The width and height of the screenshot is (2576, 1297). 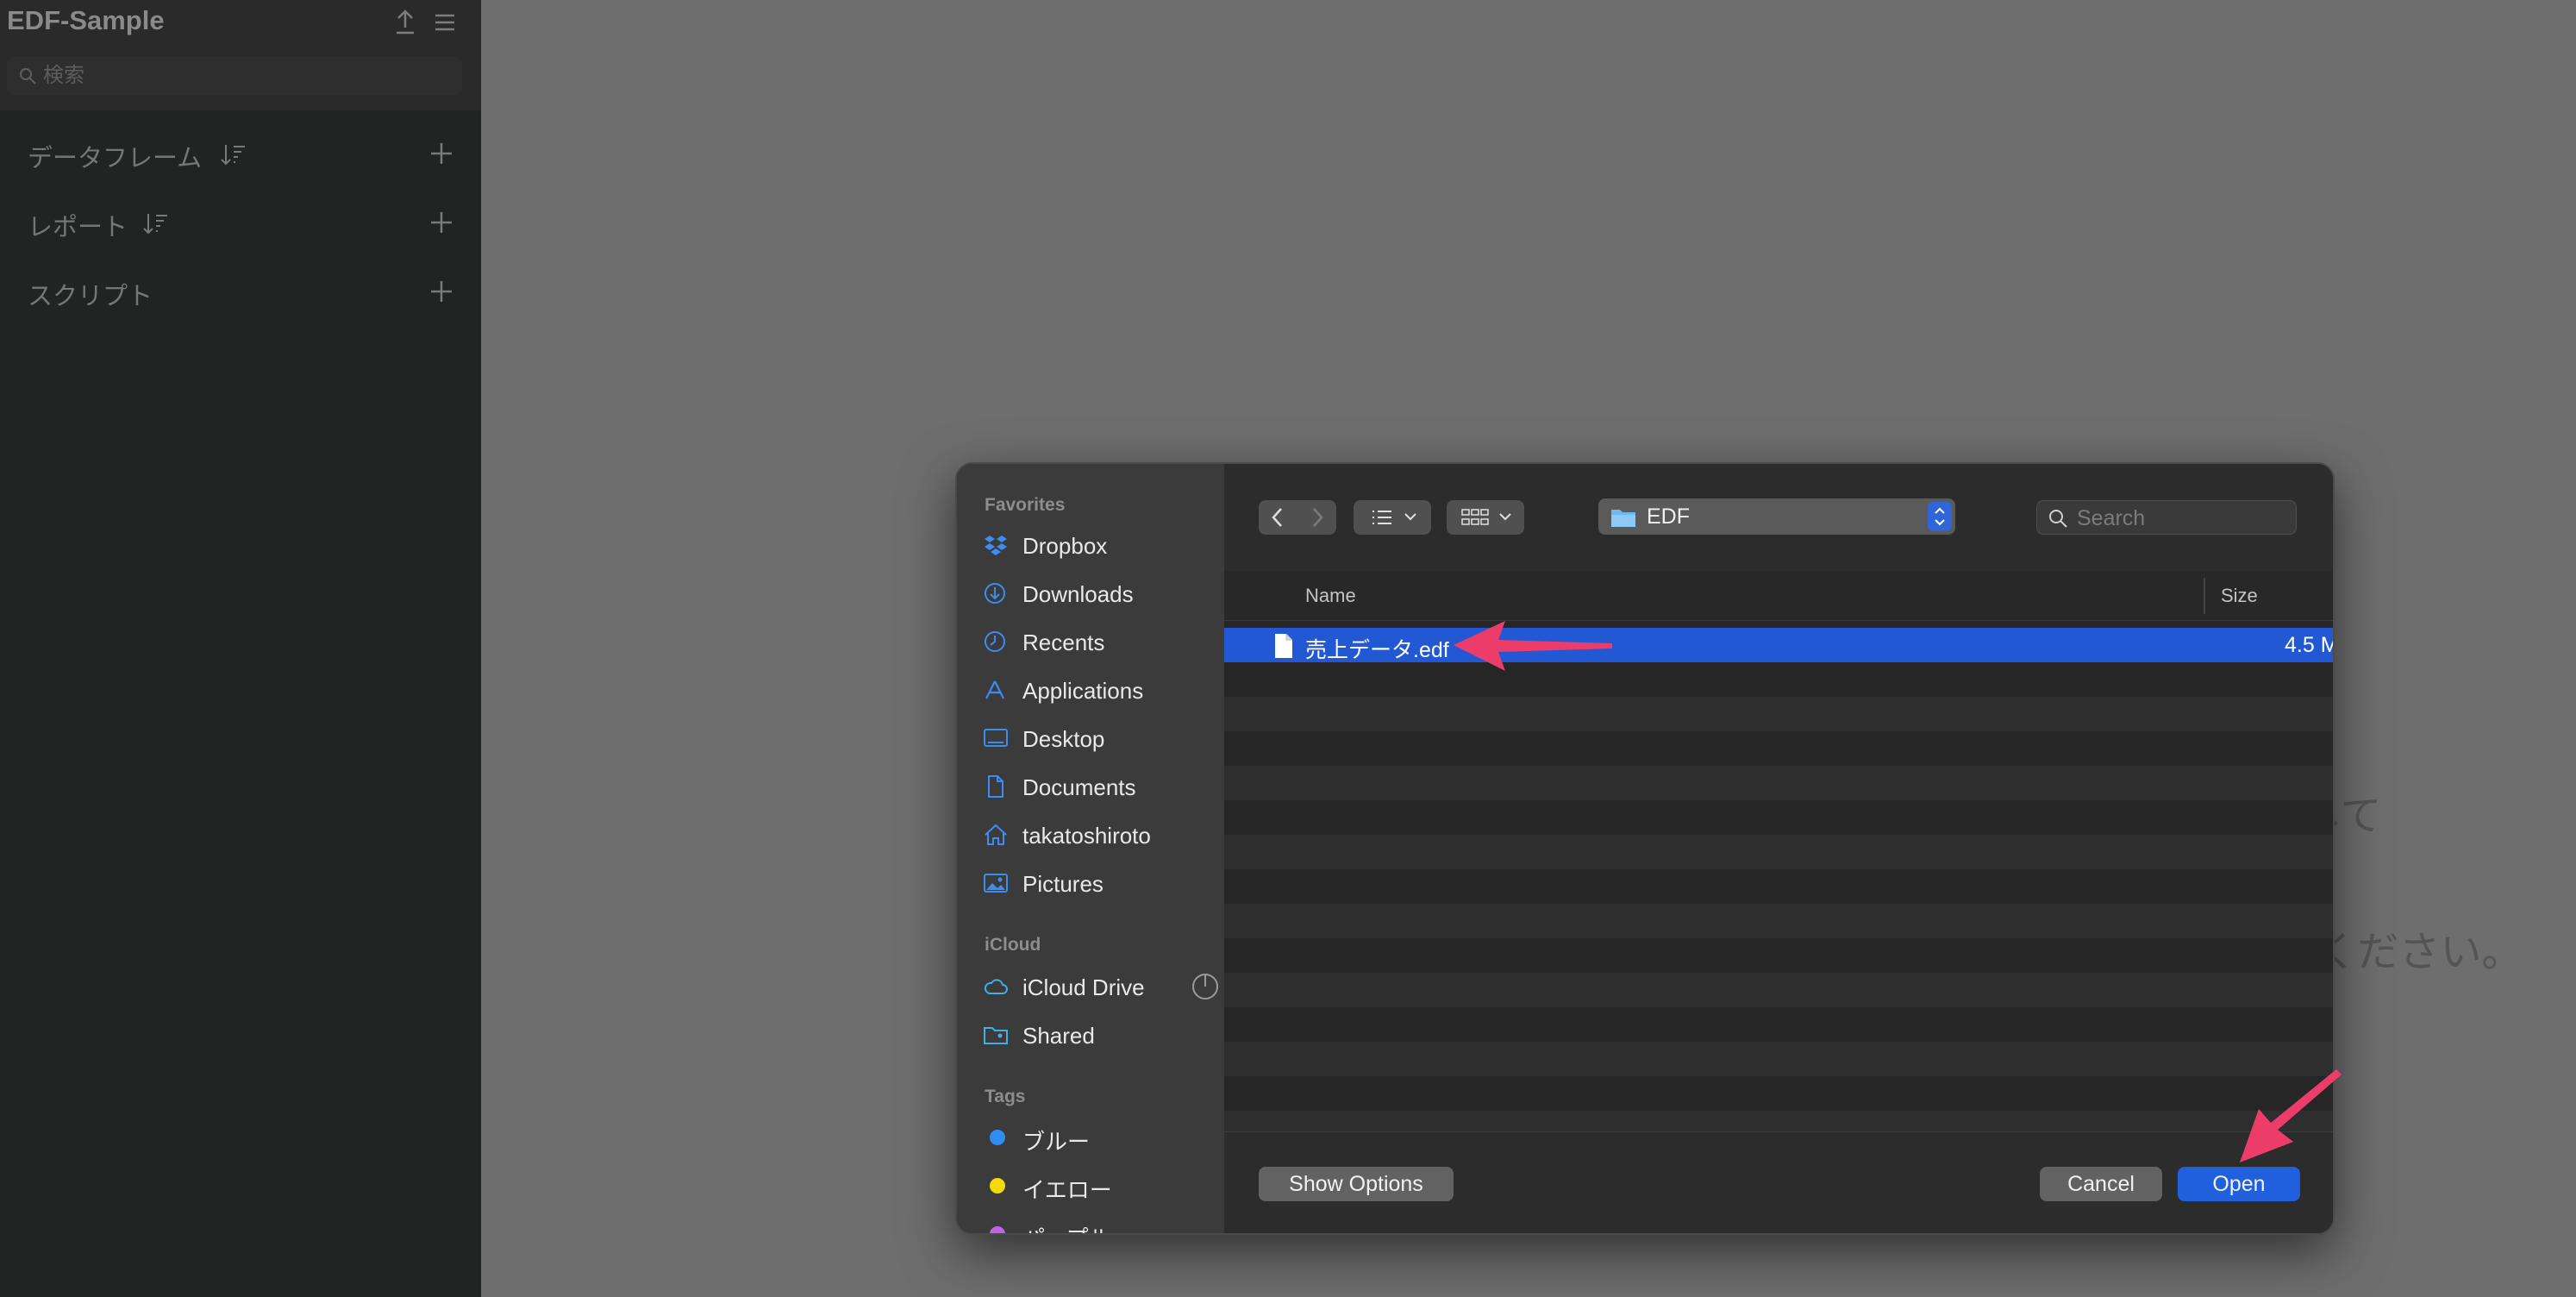 What do you see at coordinates (90, 296) in the screenshot?
I see `section-label: スクリプト` at bounding box center [90, 296].